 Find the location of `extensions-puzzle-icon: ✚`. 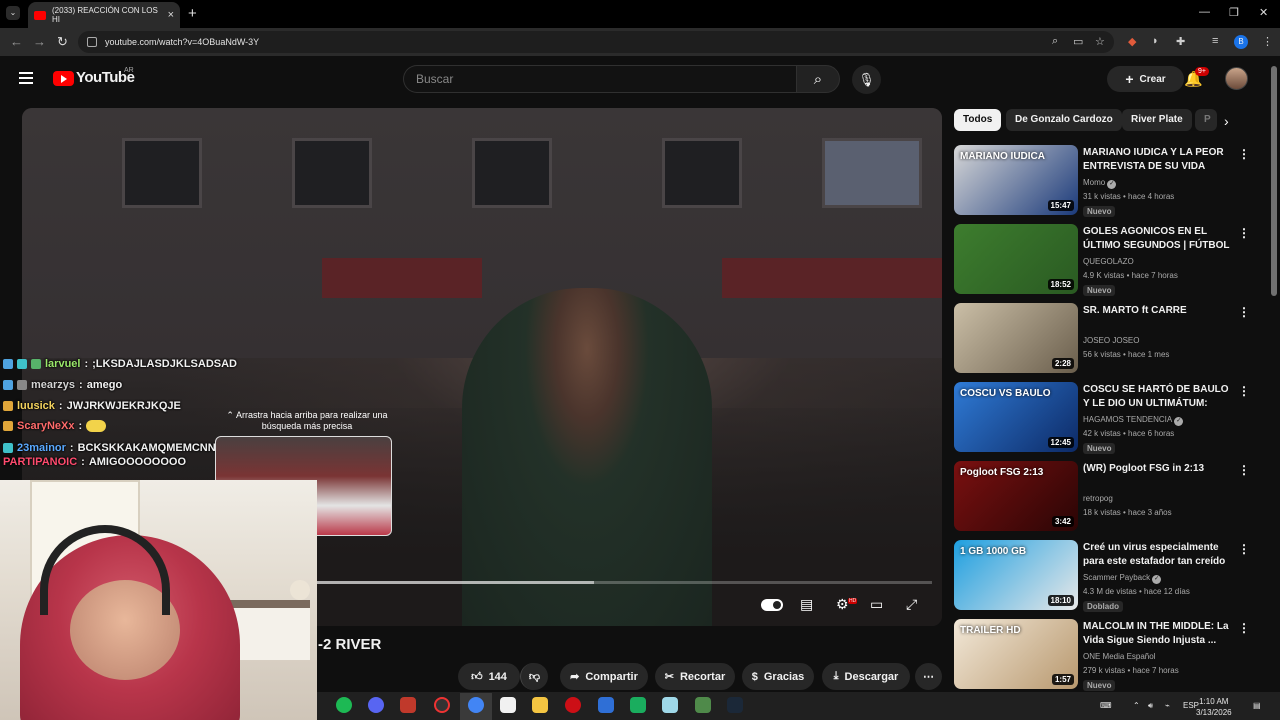

extensions-puzzle-icon: ✚ is located at coordinates (1180, 41).